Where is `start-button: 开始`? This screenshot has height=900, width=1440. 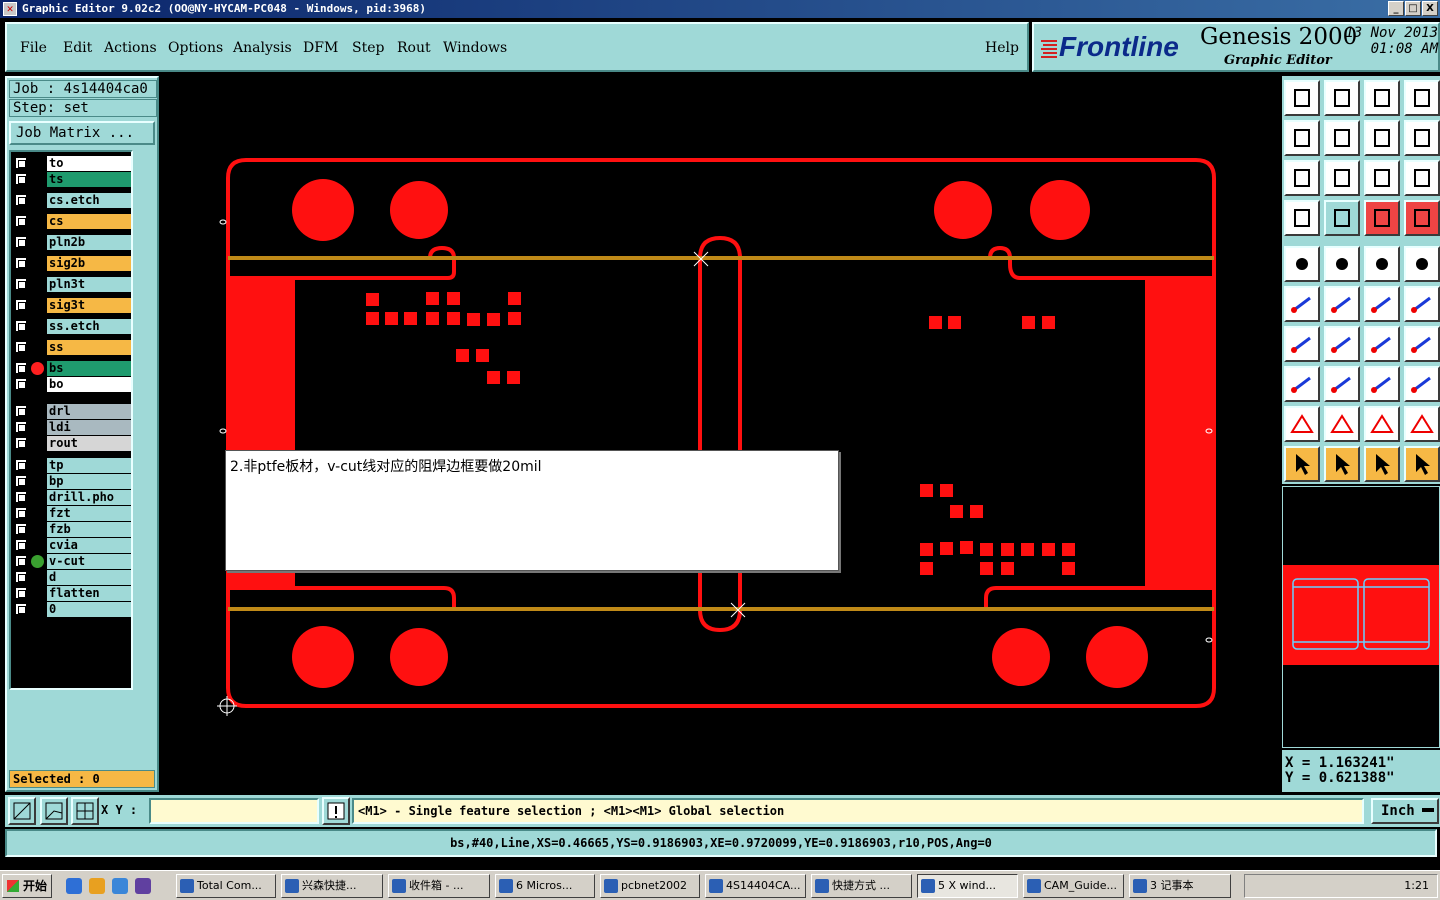 start-button: 开始 is located at coordinates (27, 886).